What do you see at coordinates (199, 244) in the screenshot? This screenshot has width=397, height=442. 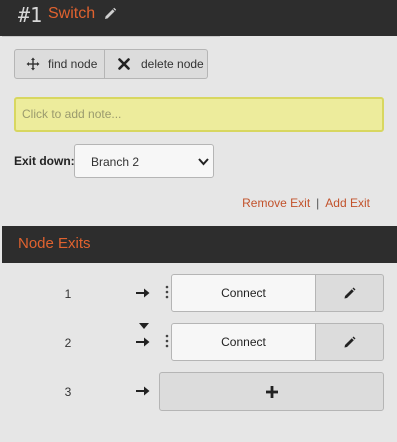 I see `node-exits-header: Node Exits` at bounding box center [199, 244].